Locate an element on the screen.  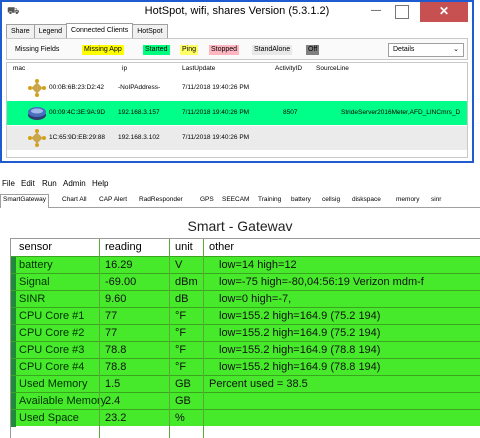
row-other: low=0 high=-7, is located at coordinates (255, 299).